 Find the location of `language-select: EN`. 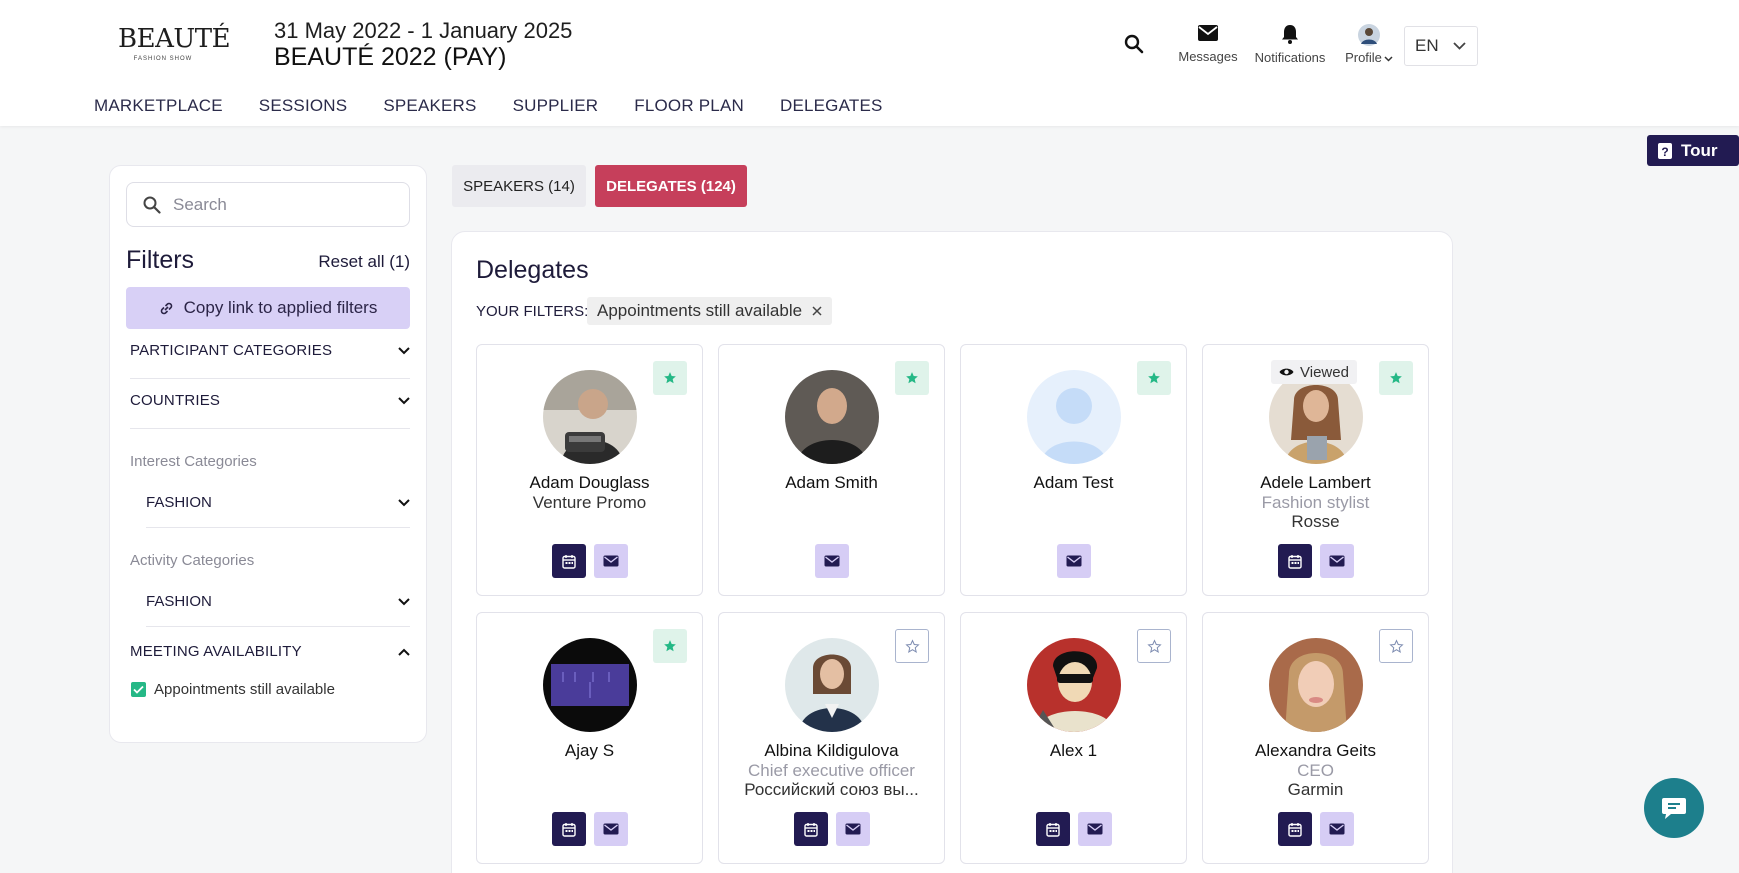

language-select: EN is located at coordinates (1441, 46).